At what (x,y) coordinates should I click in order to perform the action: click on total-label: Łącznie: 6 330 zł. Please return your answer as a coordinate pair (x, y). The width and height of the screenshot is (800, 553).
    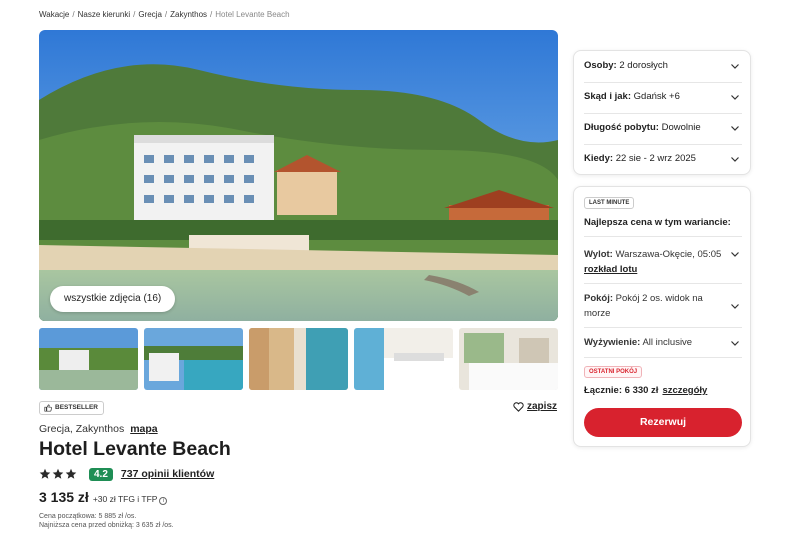
    Looking at the image, I should click on (621, 390).